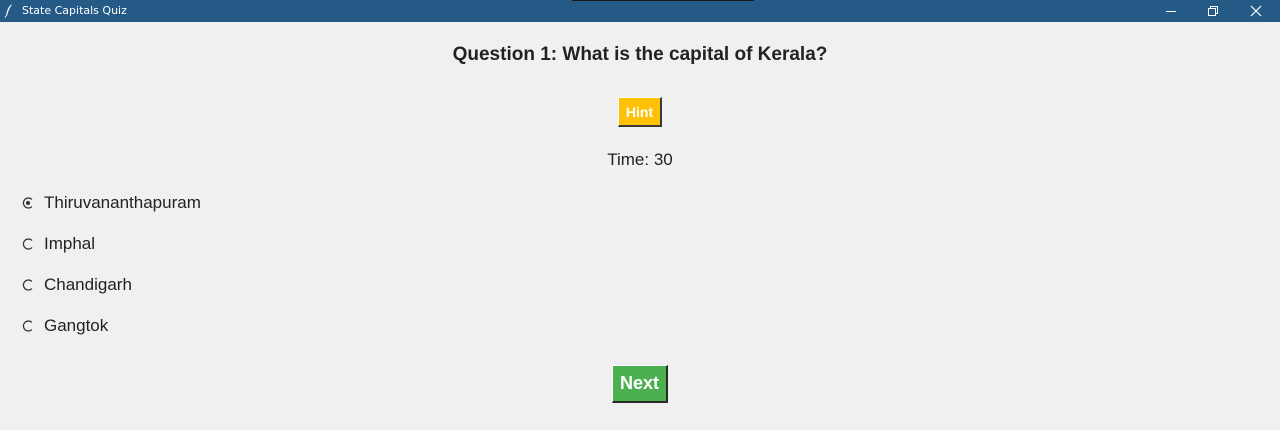 The height and width of the screenshot is (430, 1280). Describe the element at coordinates (70, 243) in the screenshot. I see `option-label: Imphal` at that location.